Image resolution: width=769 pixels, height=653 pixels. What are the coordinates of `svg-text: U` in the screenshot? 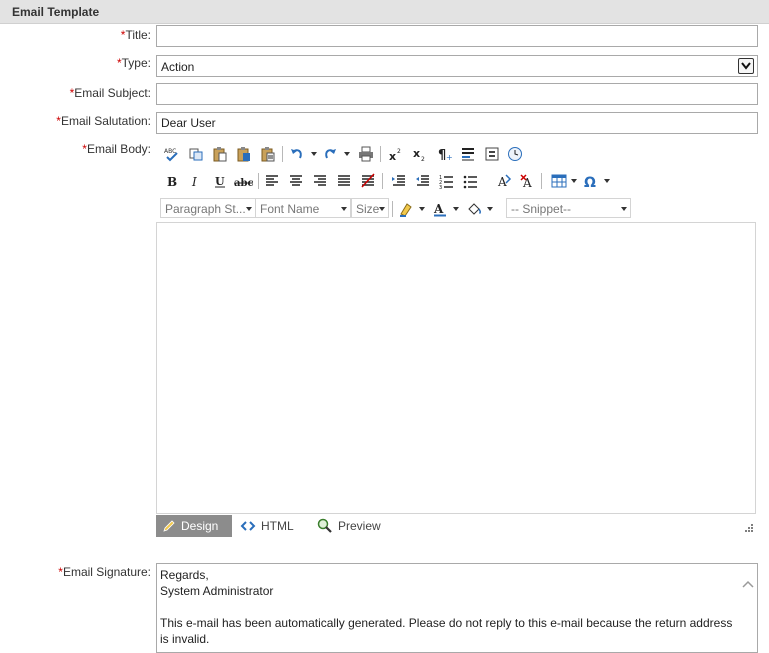 It's located at (220, 181).